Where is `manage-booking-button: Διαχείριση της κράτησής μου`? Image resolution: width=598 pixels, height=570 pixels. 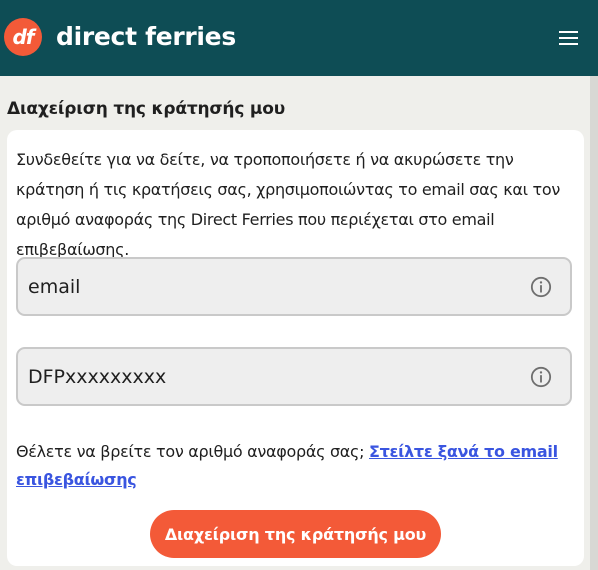
manage-booking-button: Διαχείριση της κράτησής μου is located at coordinates (295, 534).